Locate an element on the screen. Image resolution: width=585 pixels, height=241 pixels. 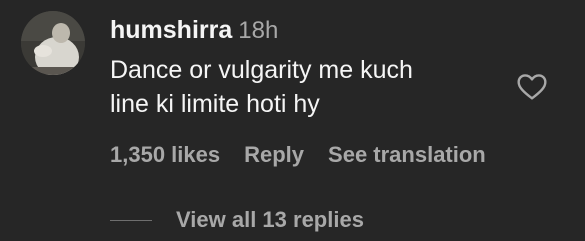
see-translation-button: See translation is located at coordinates (407, 155).